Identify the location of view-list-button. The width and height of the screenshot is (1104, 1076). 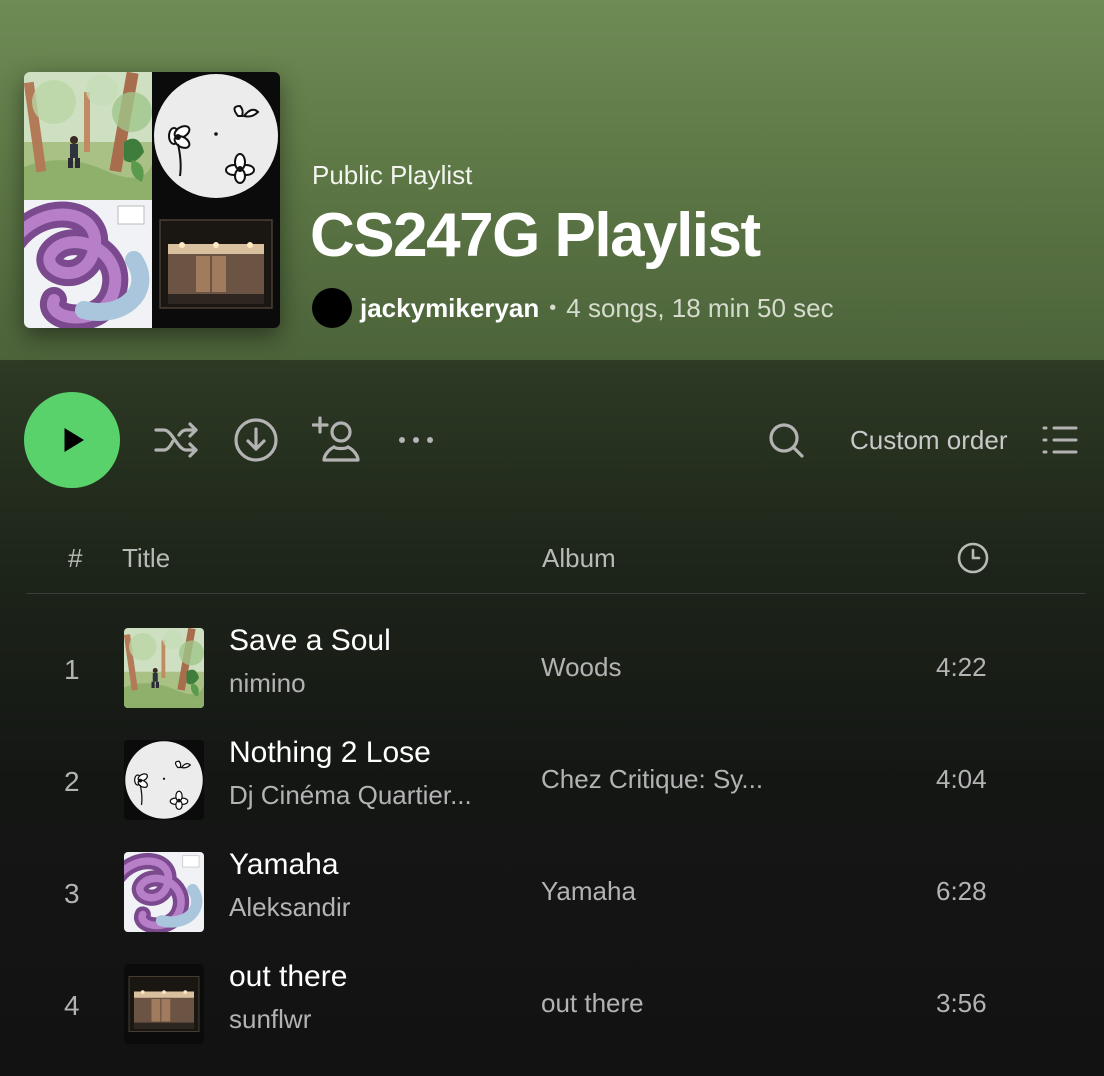
(1060, 440).